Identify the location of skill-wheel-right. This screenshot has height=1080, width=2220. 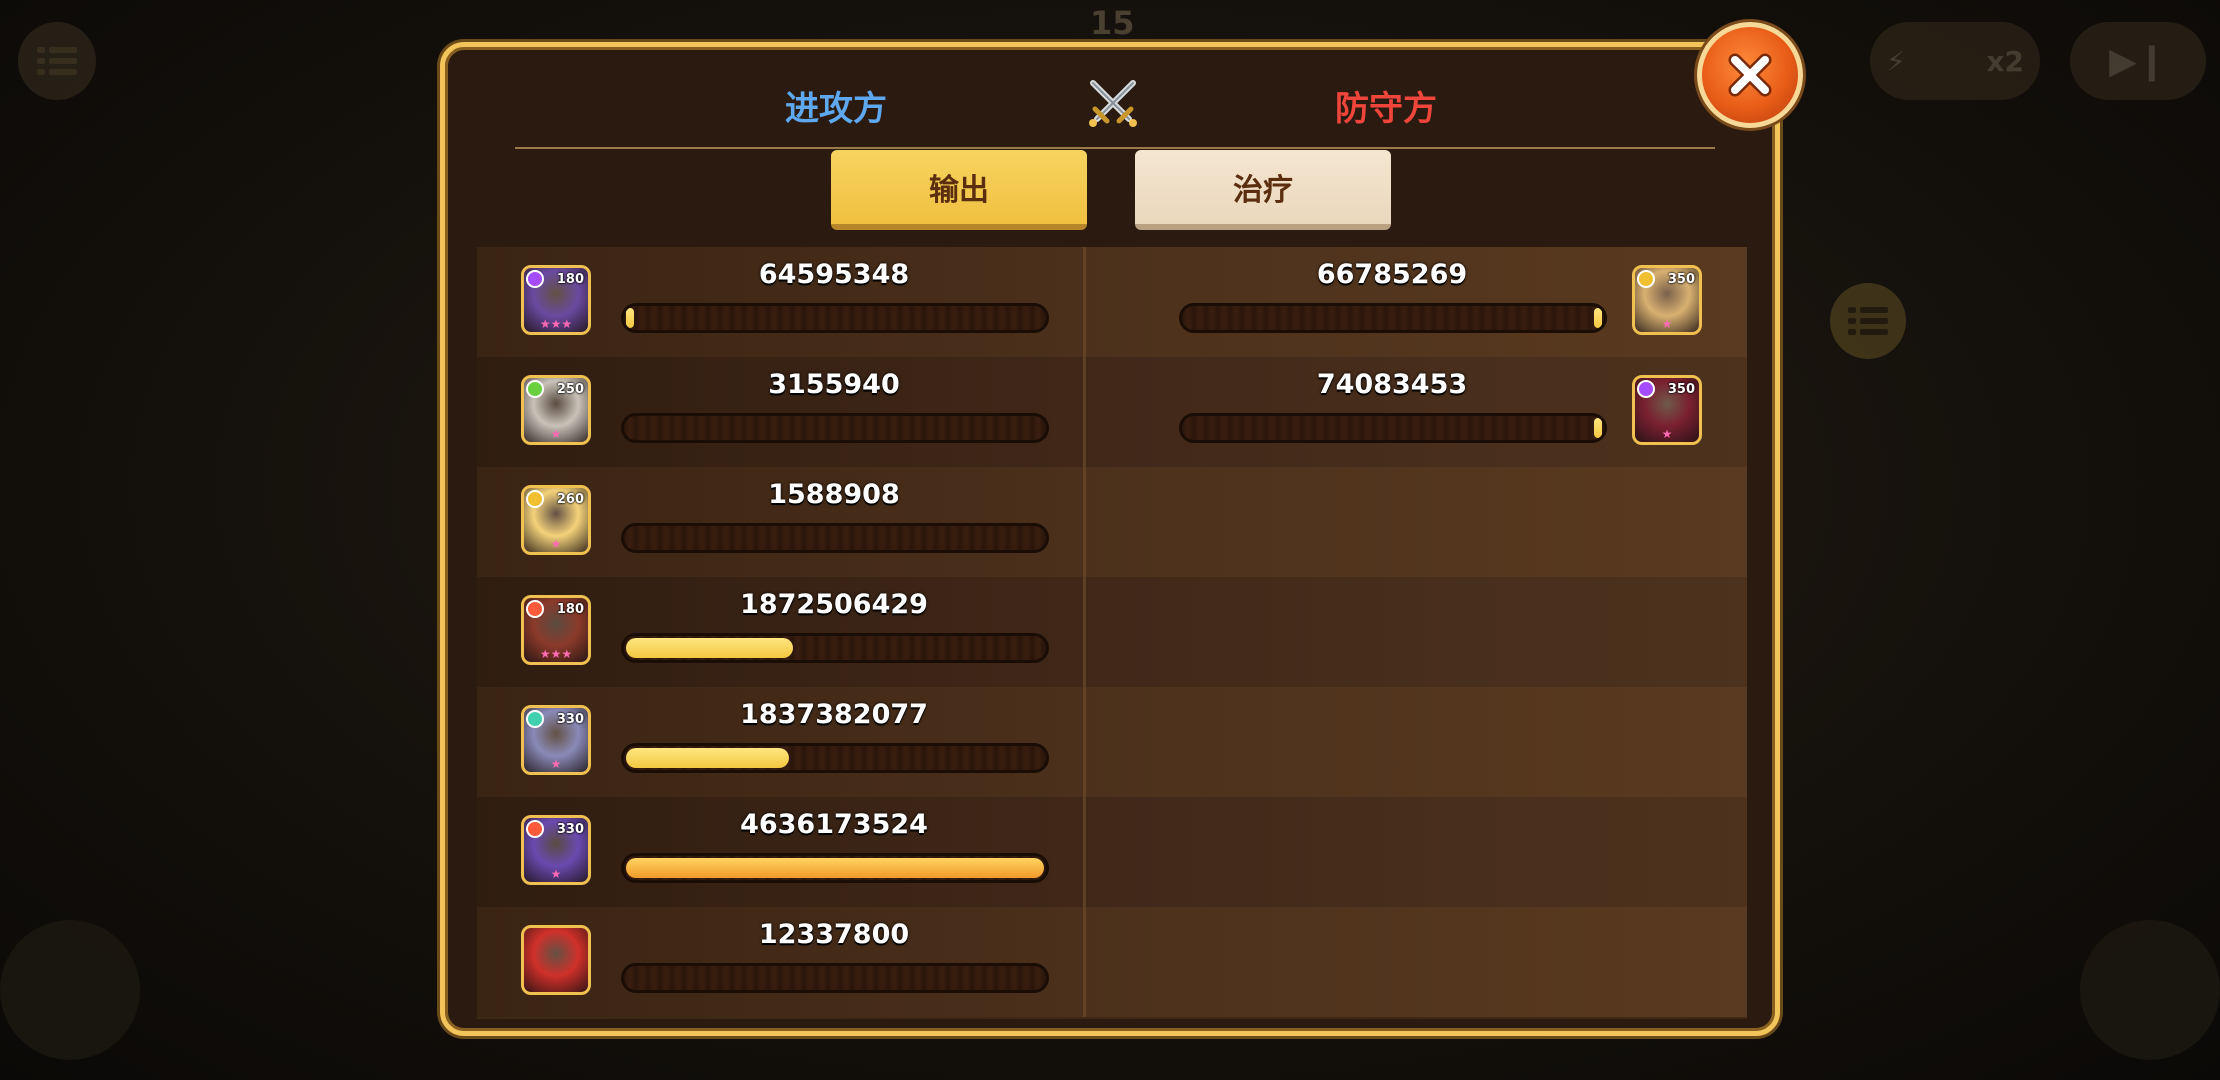
(2150, 990).